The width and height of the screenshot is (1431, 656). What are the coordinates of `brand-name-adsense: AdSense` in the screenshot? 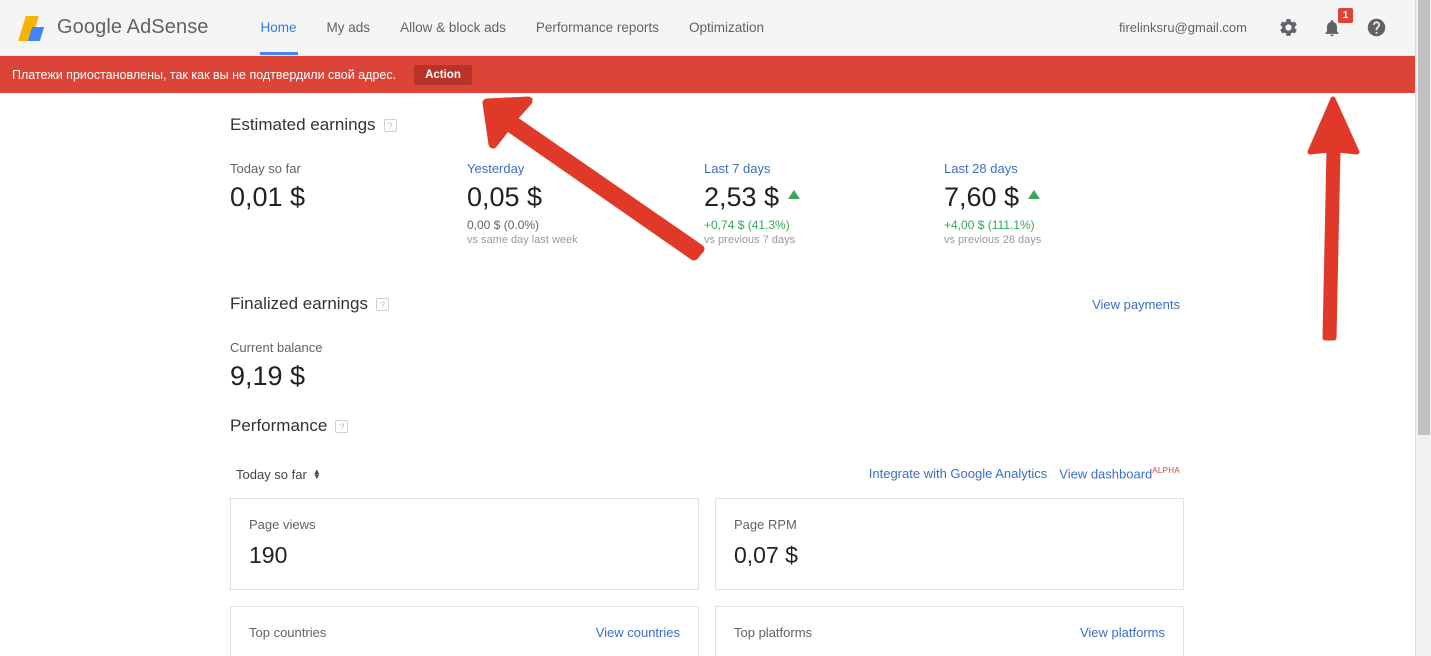 It's located at (165, 27).